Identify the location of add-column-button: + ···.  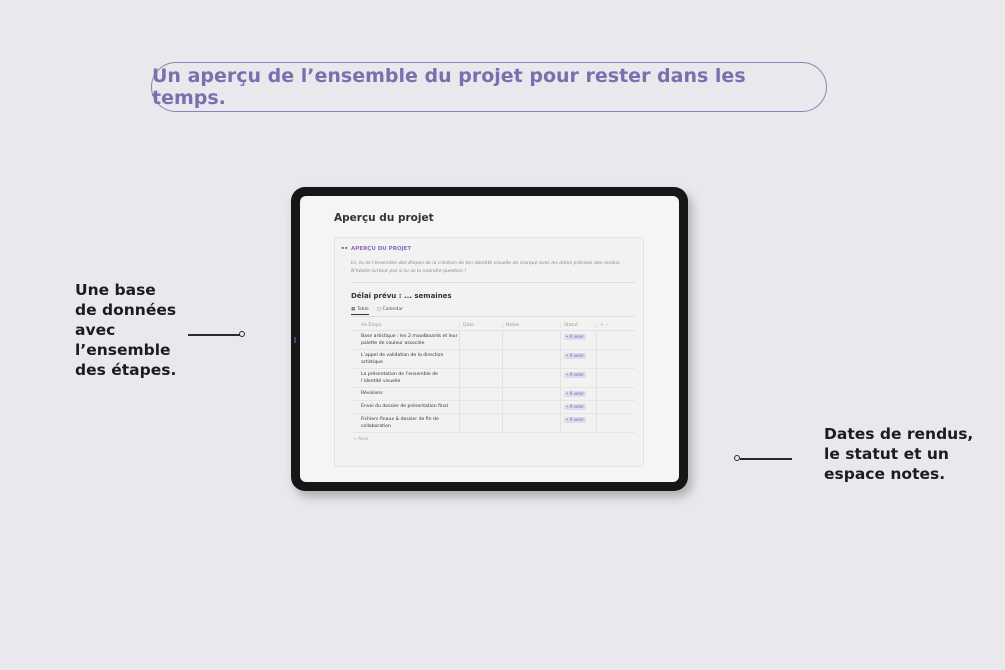
(615, 325).